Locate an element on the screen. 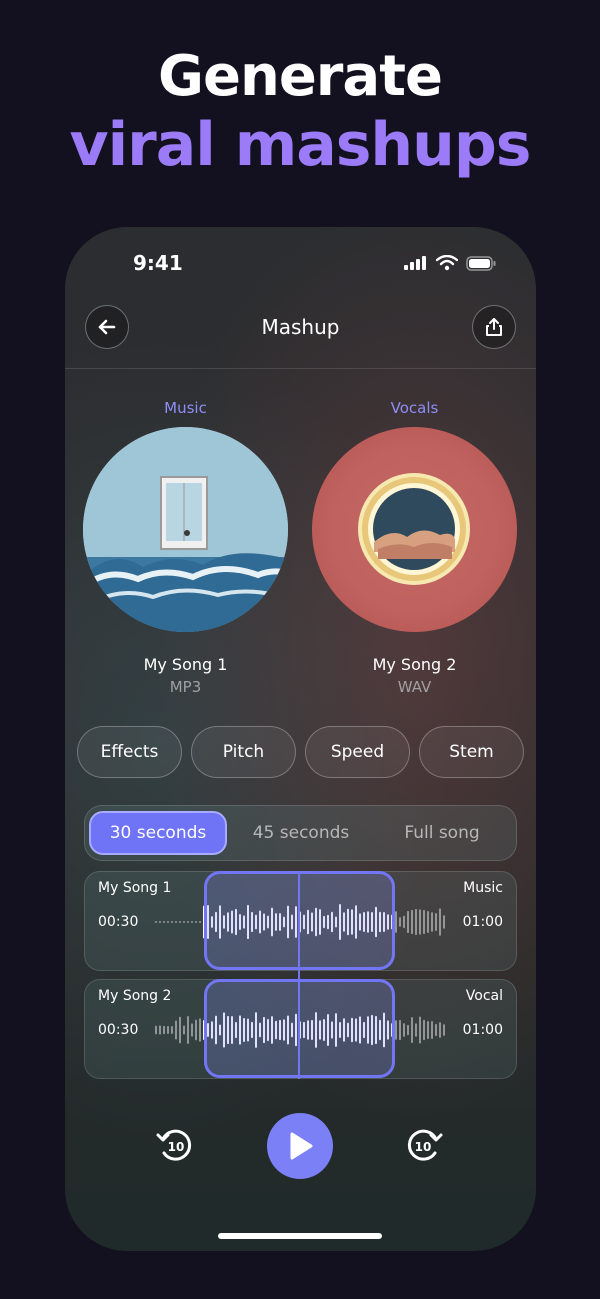 Image resolution: width=600 pixels, height=1299 pixels. nav-bar: Mashup is located at coordinates (300, 329).